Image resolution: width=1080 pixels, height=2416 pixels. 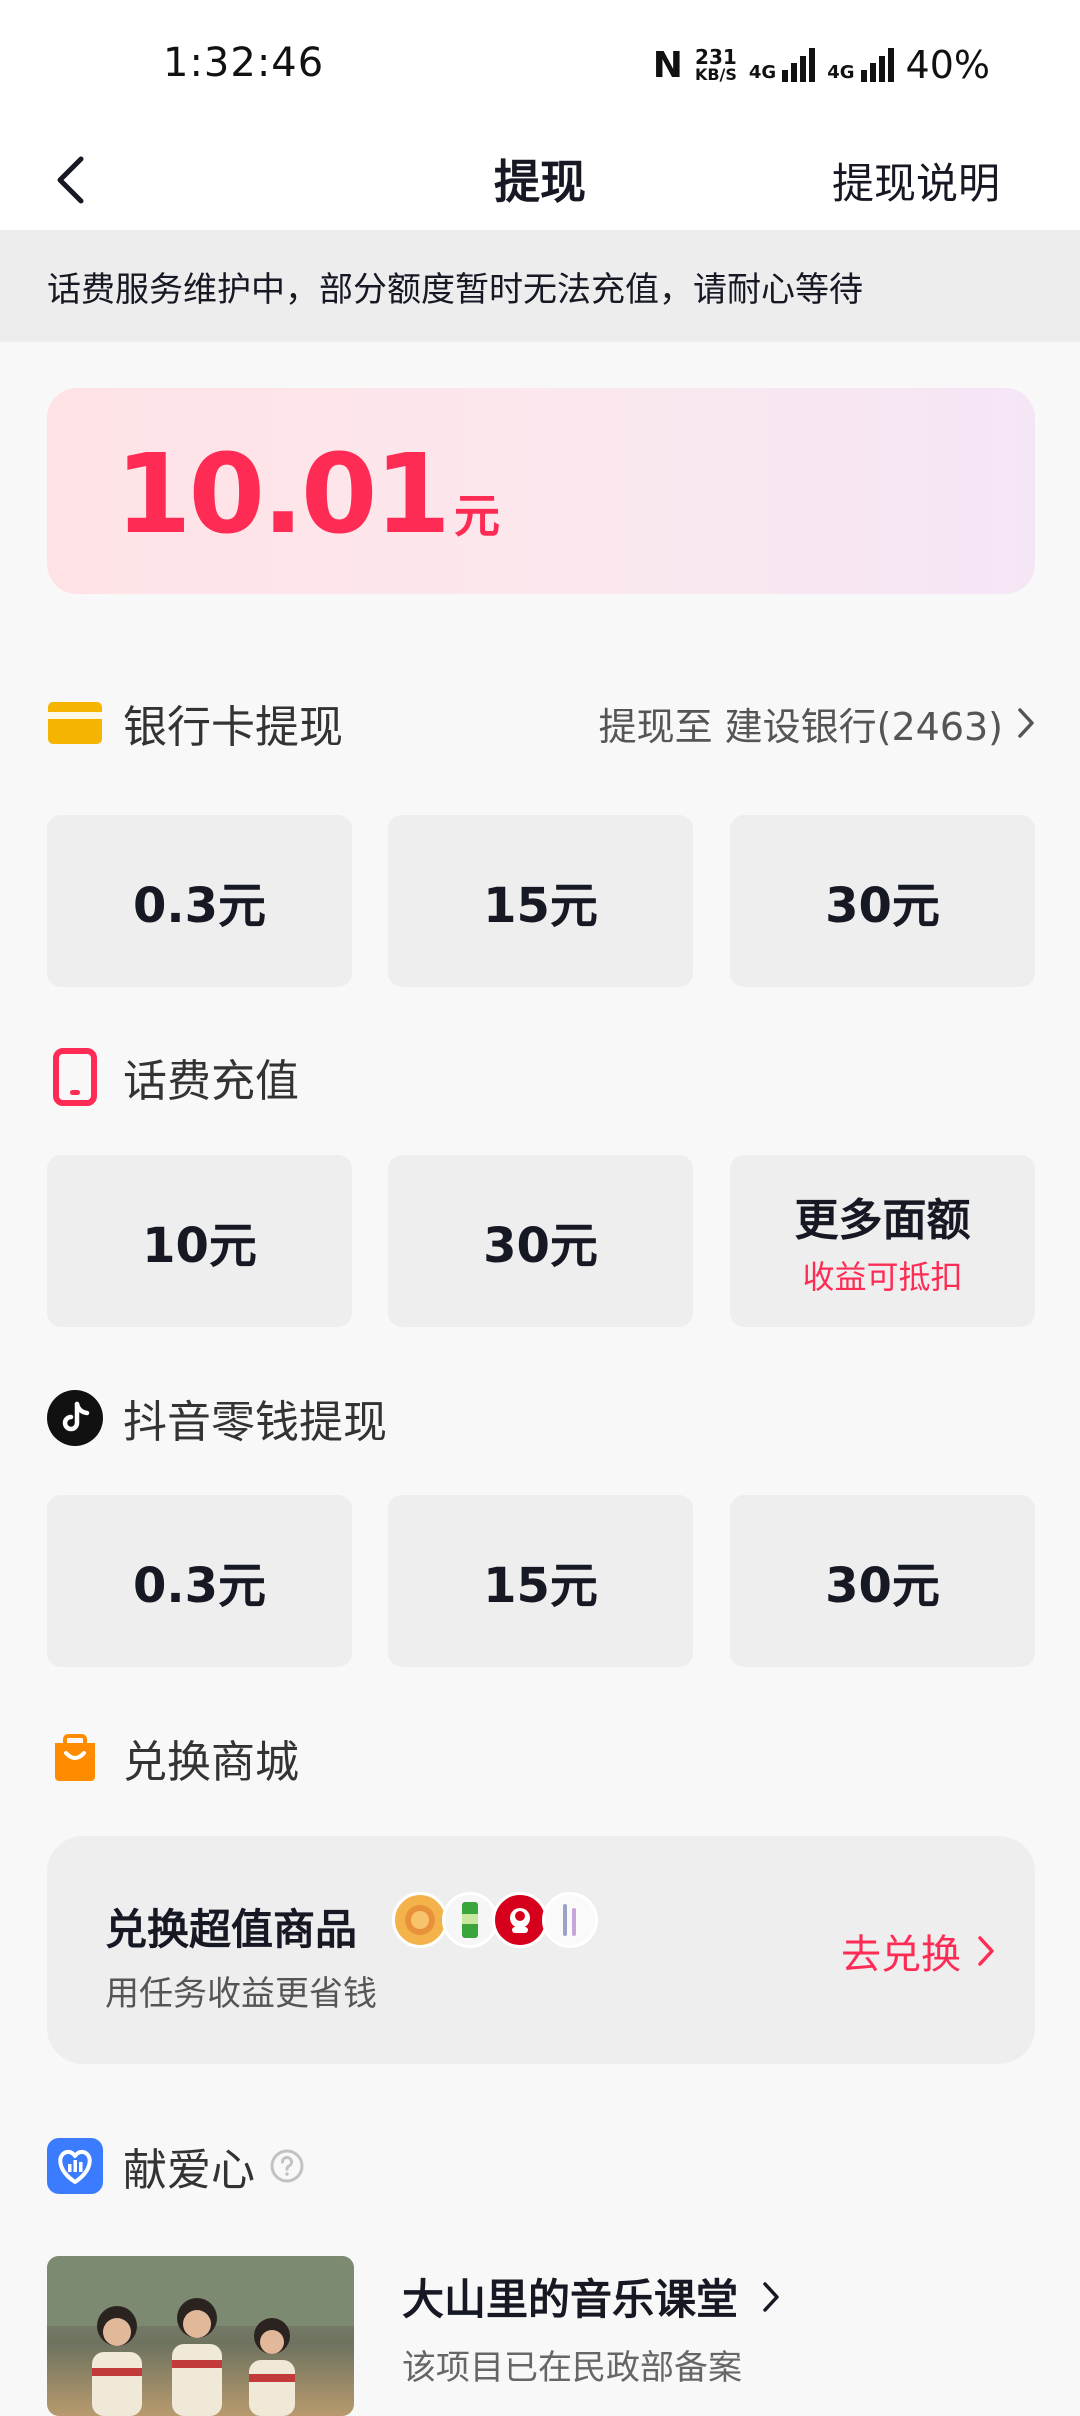 I want to click on nav-bar: 提现 提现说明, so click(x=540, y=180).